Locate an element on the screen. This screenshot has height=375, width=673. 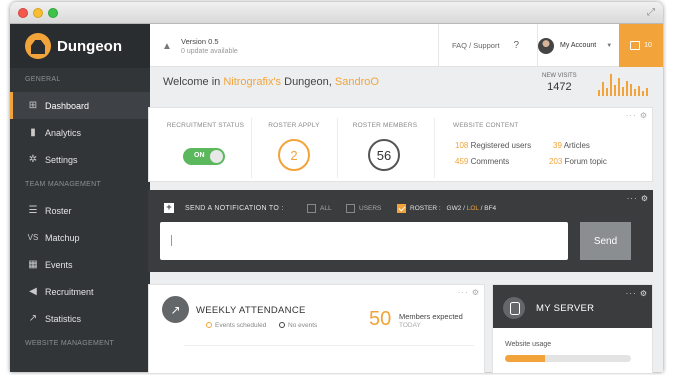
users-checkbox is located at coordinates (350, 208).